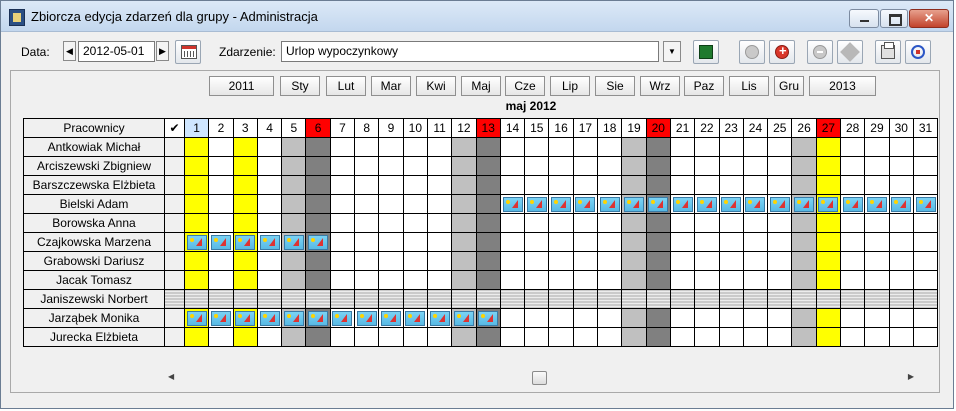  I want to click on next-date-button: ▶, so click(162, 51).